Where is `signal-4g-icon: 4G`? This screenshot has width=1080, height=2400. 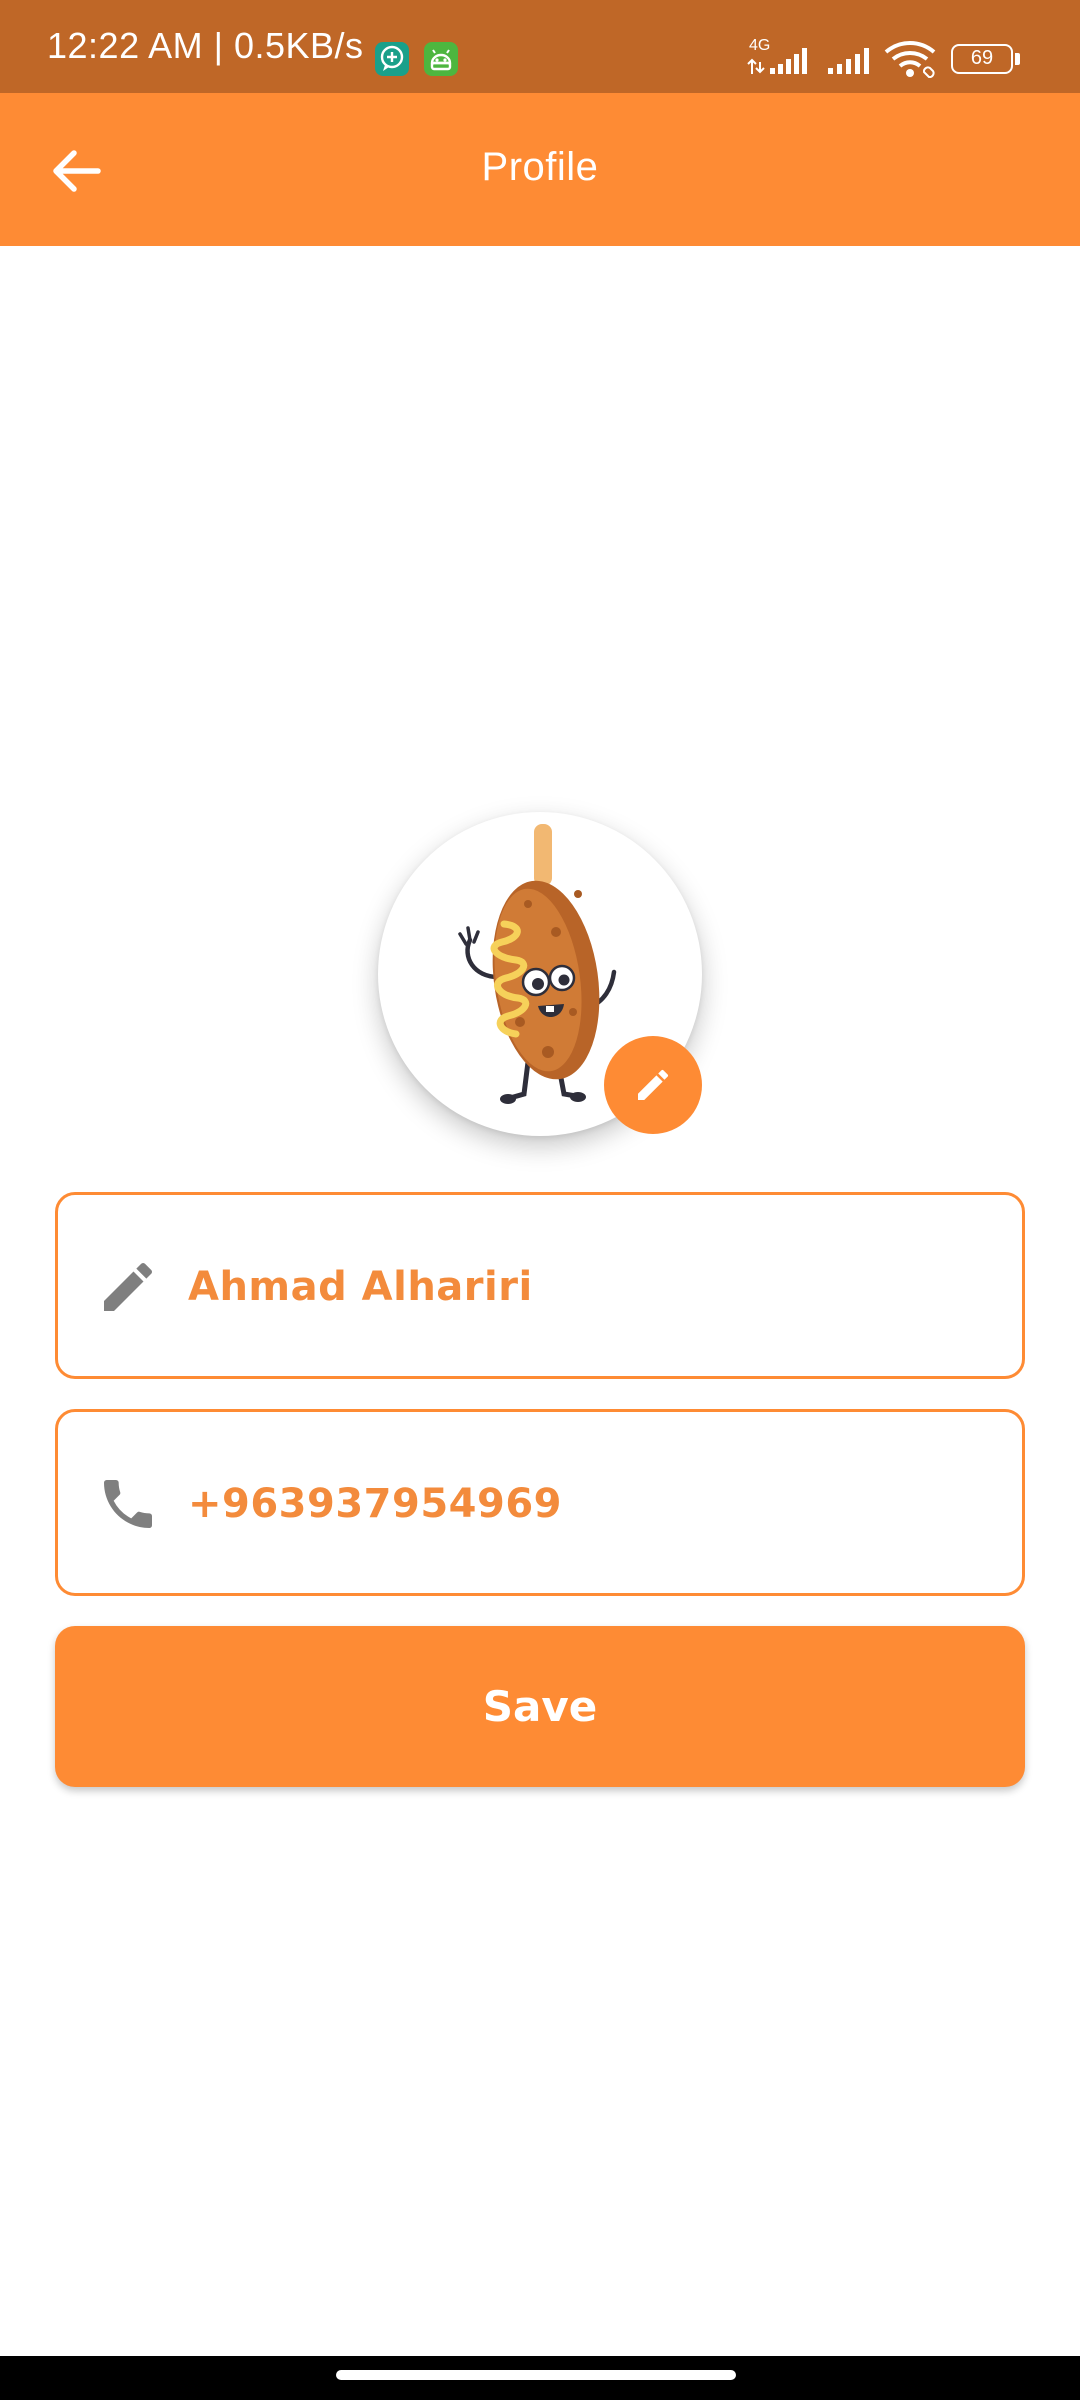
signal-4g-icon: 4G is located at coordinates (780, 56).